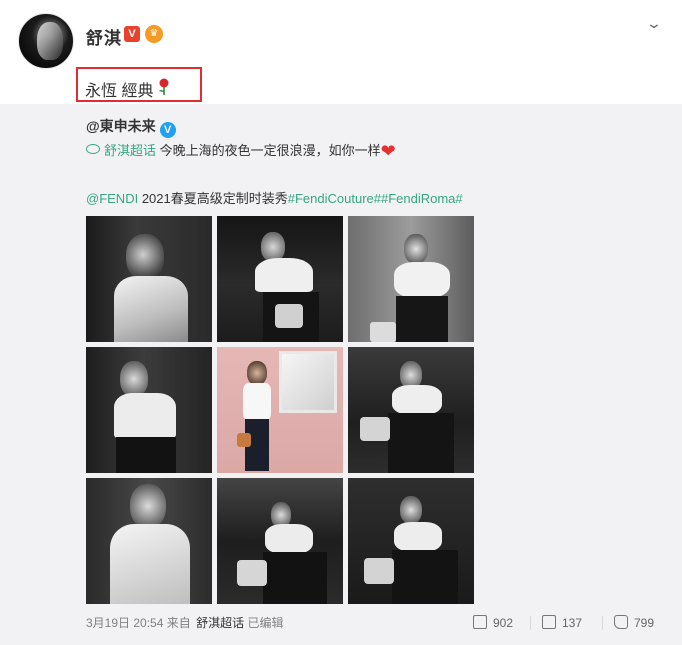  I want to click on comment-icon, so click(549, 622).